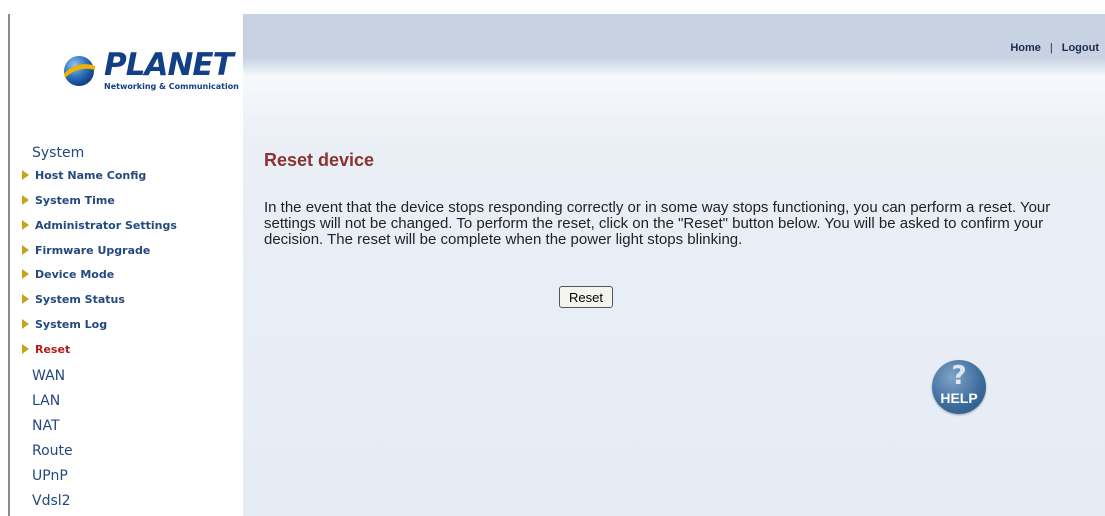  Describe the element at coordinates (91, 175) in the screenshot. I see `sidebar-item-label: Host Name Config` at that location.